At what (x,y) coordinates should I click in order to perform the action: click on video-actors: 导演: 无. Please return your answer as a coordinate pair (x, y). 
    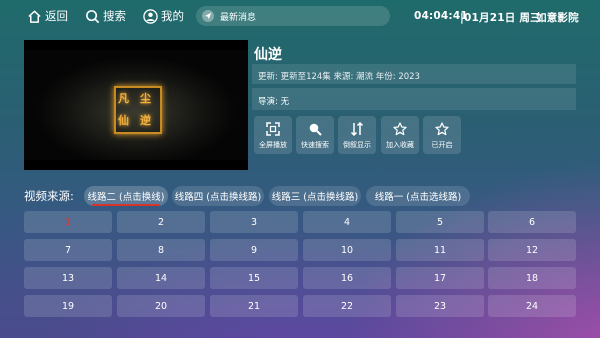
    Looking at the image, I should click on (274, 102).